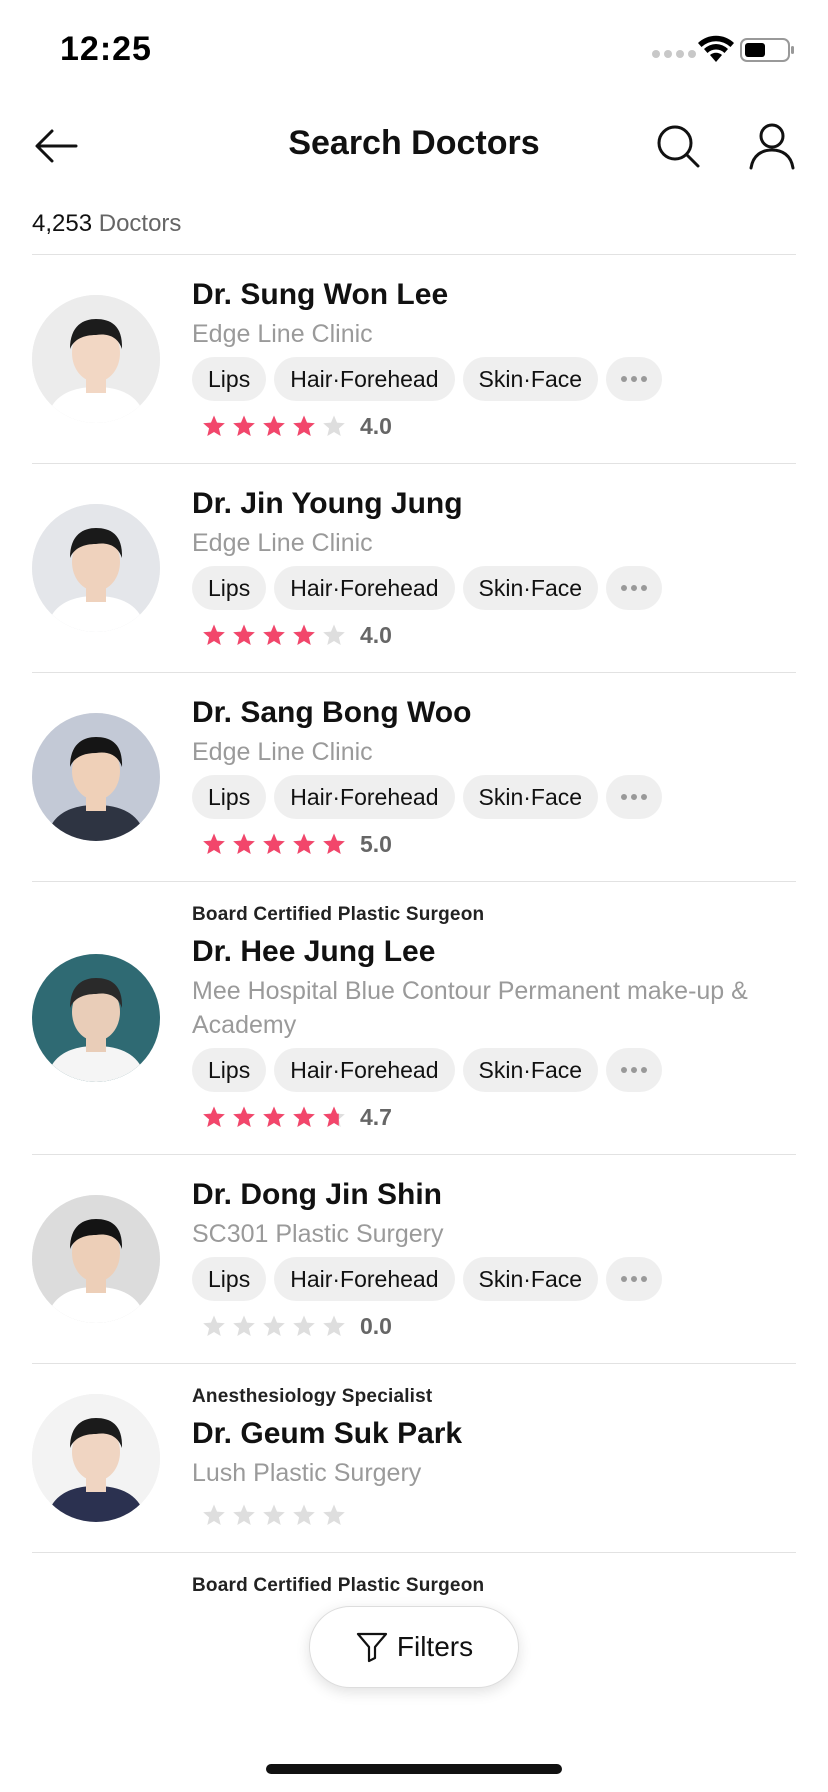  Describe the element at coordinates (767, 50) in the screenshot. I see `battery-icon` at that location.